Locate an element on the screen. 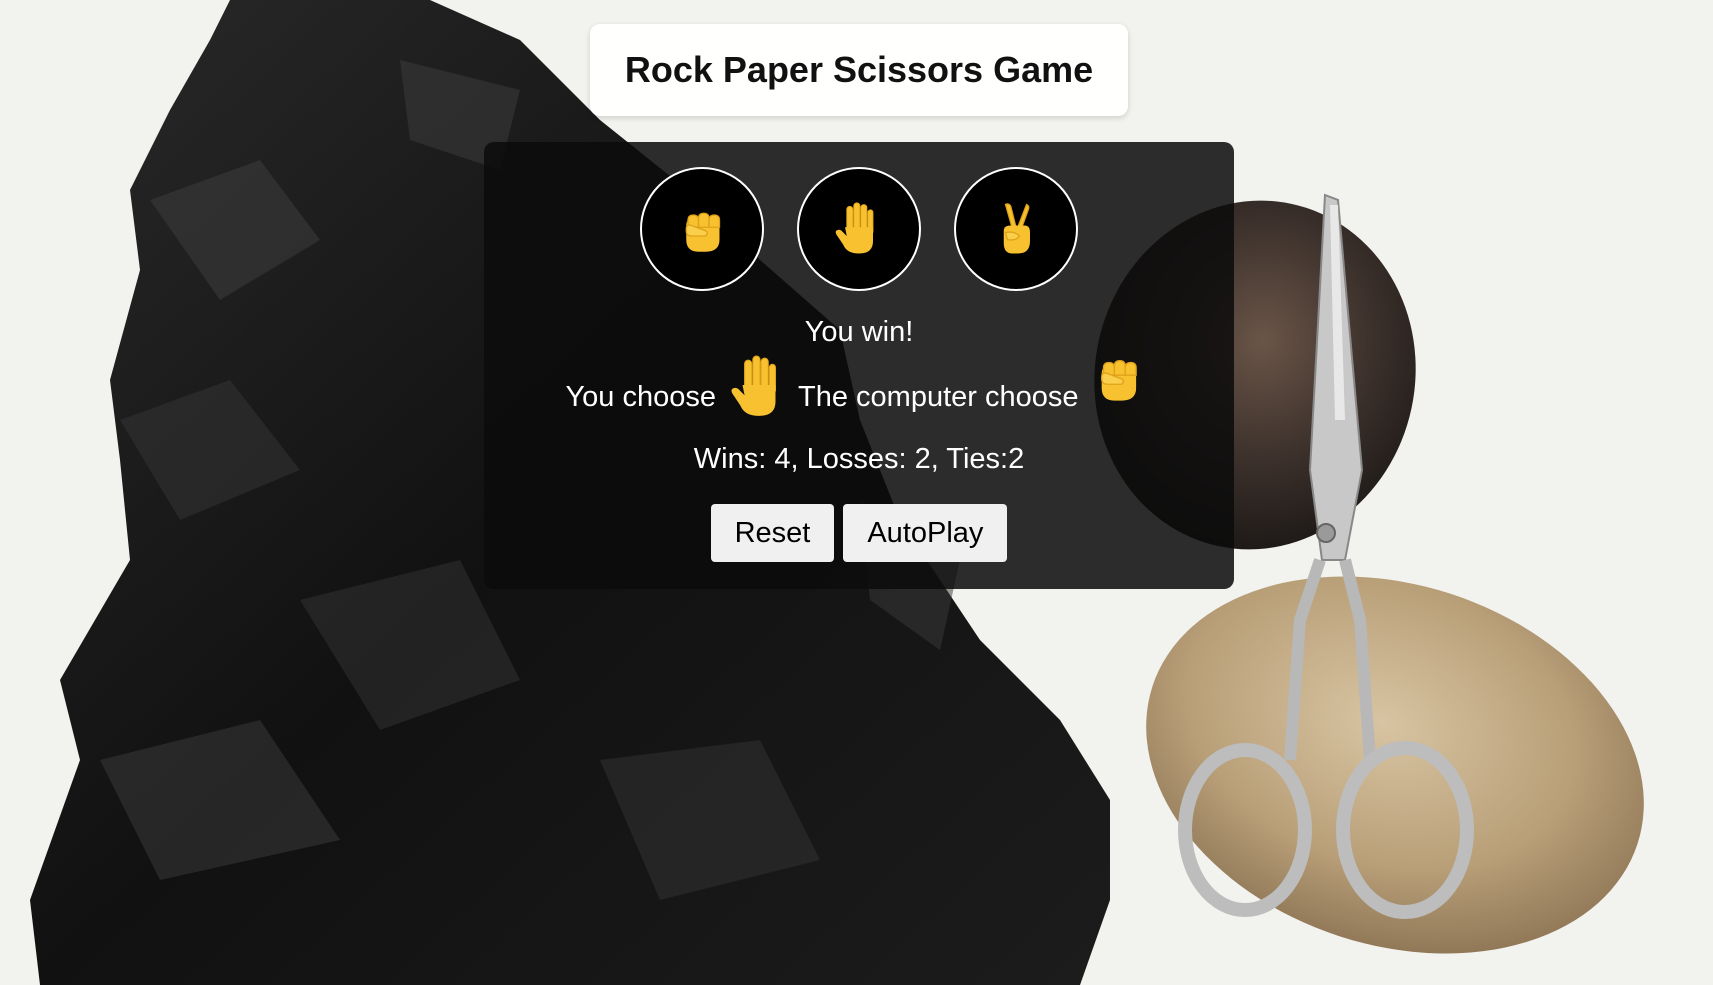 Image resolution: width=1713 pixels, height=985 pixels. player-choice-label: You choose is located at coordinates (641, 397).